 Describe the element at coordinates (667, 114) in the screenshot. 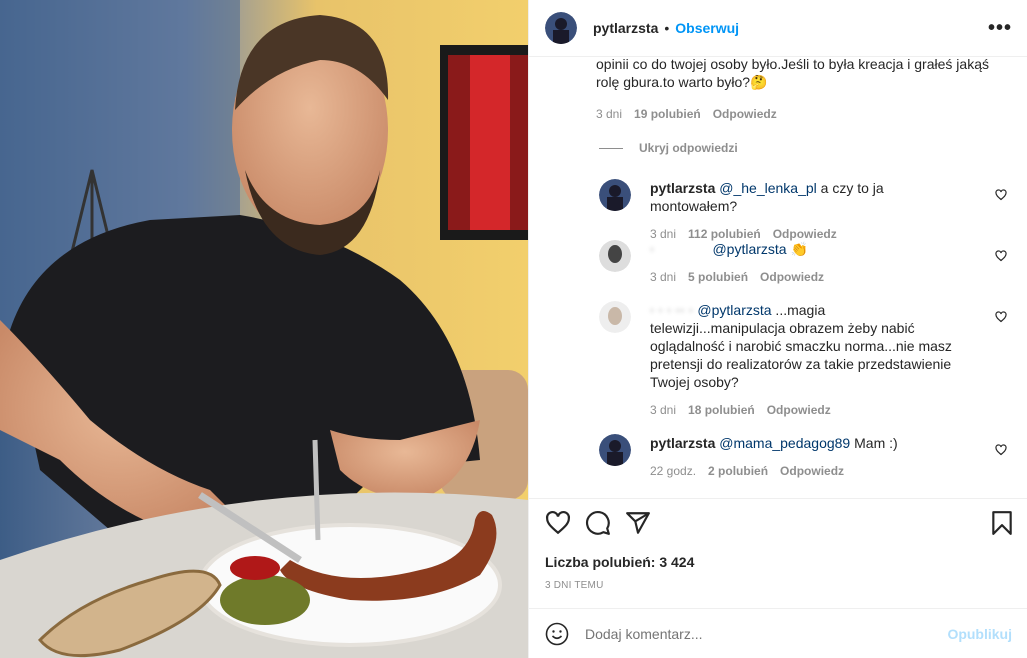

I see `comment-likes: 19 polubień` at that location.